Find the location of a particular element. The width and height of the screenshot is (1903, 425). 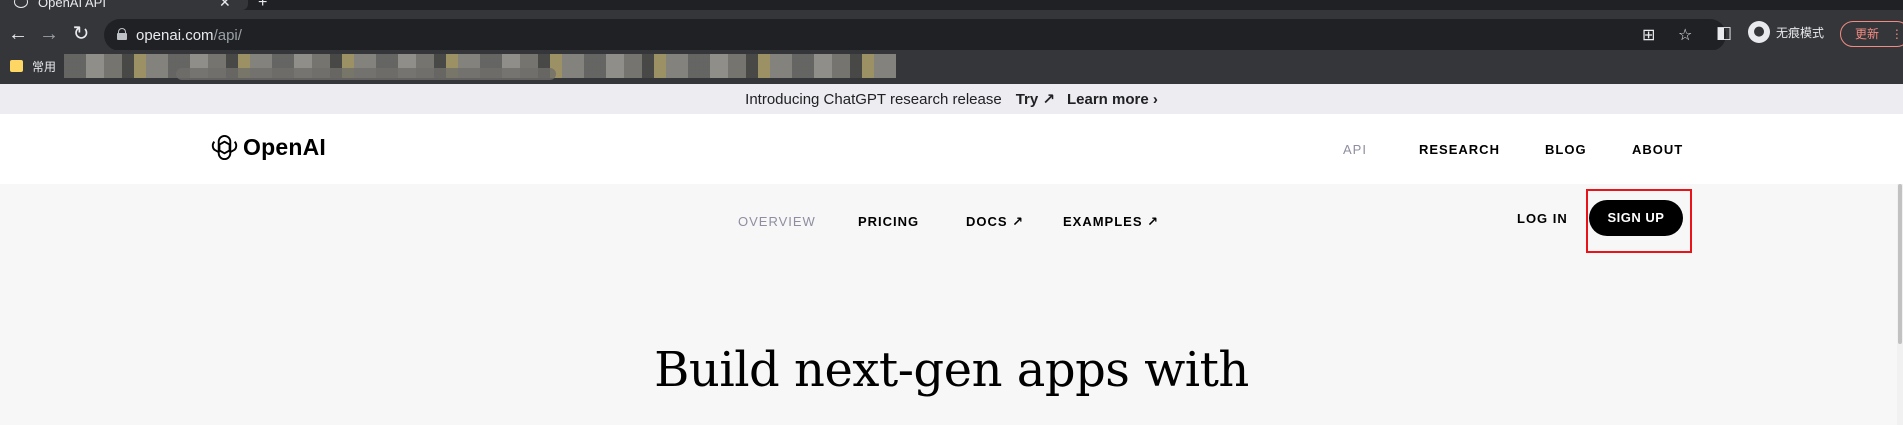

subnav-docs: DOCS ↗ is located at coordinates (995, 222).